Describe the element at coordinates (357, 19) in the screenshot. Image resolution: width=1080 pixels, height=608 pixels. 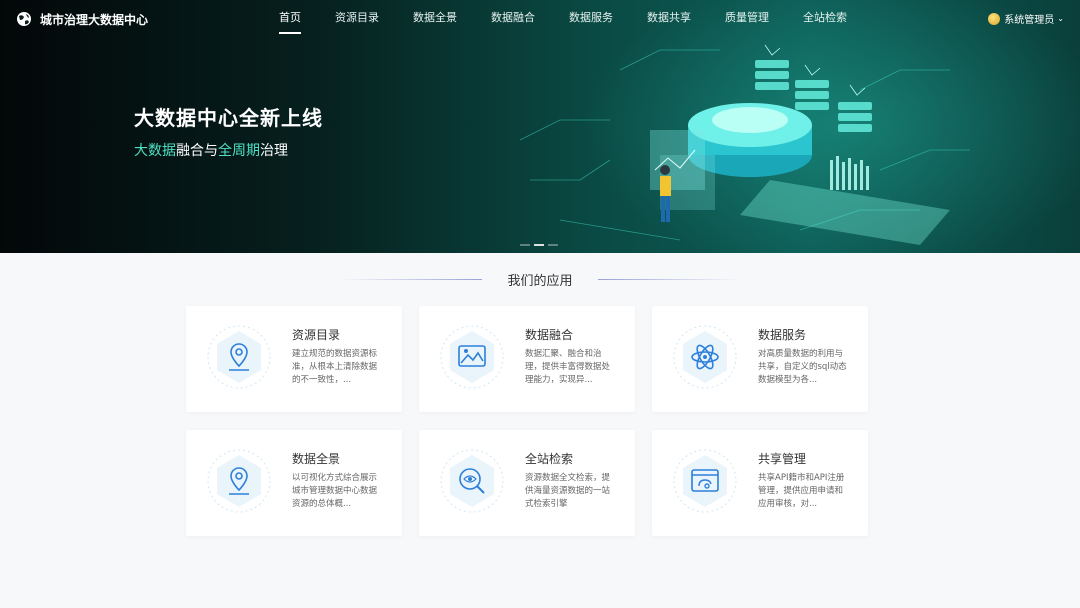
I see `nav-item-resource-catalog: 资源目录` at that location.